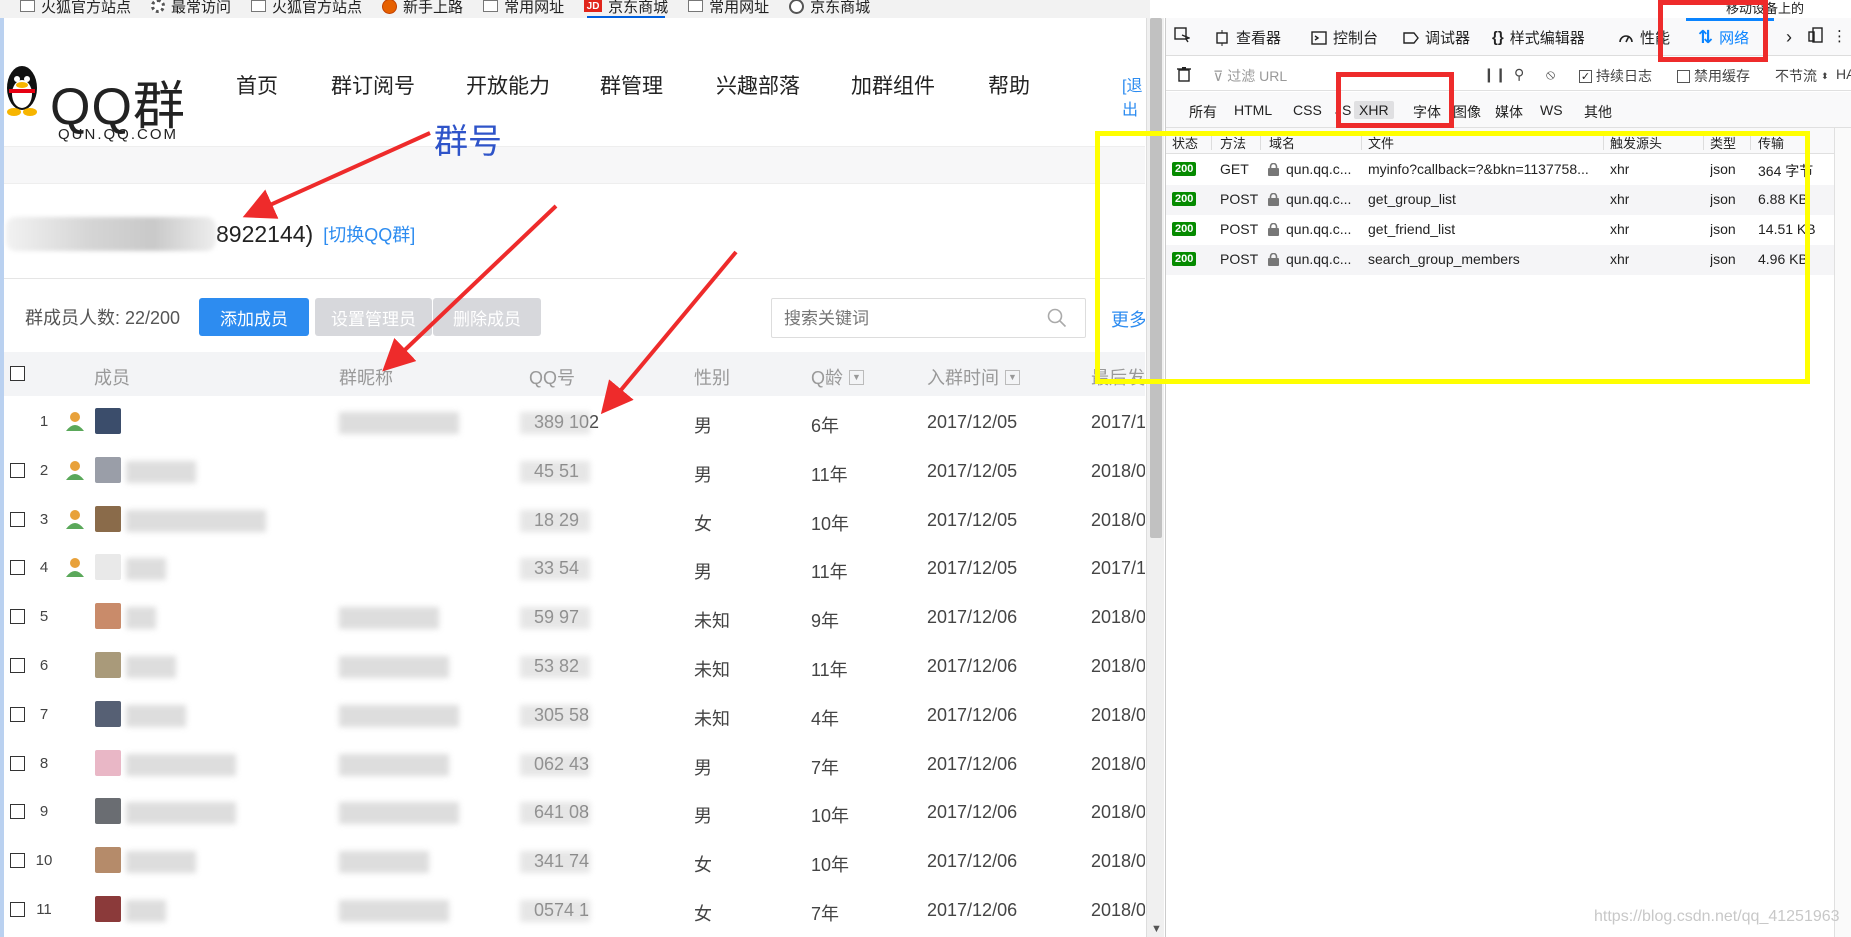  I want to click on col-qage: Q龄 ▼, so click(838, 377).